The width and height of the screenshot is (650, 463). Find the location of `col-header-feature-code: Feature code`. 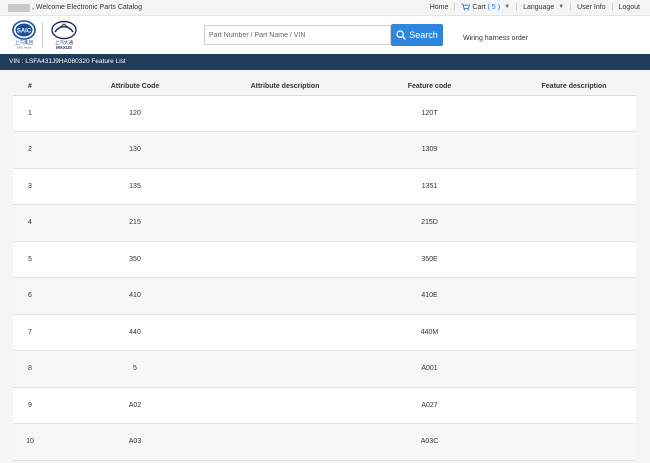

col-header-feature-code: Feature code is located at coordinates (429, 87).